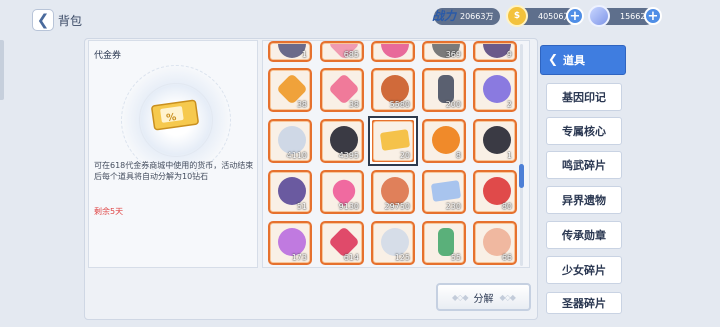  Describe the element at coordinates (584, 165) in the screenshot. I see `category-tab: 鸣武碎片` at that location.